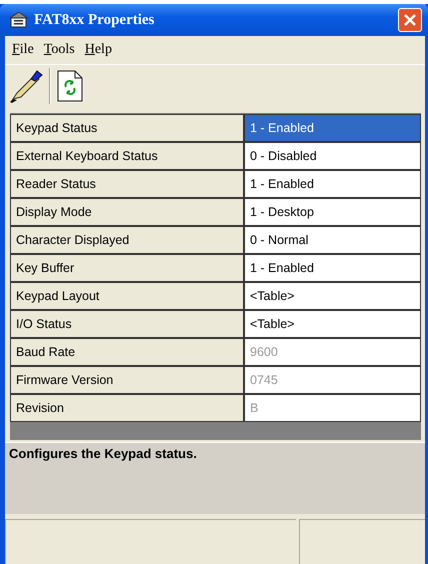 Image resolution: width=428 pixels, height=564 pixels. I want to click on description-text: Configures the Keypad status., so click(103, 453).